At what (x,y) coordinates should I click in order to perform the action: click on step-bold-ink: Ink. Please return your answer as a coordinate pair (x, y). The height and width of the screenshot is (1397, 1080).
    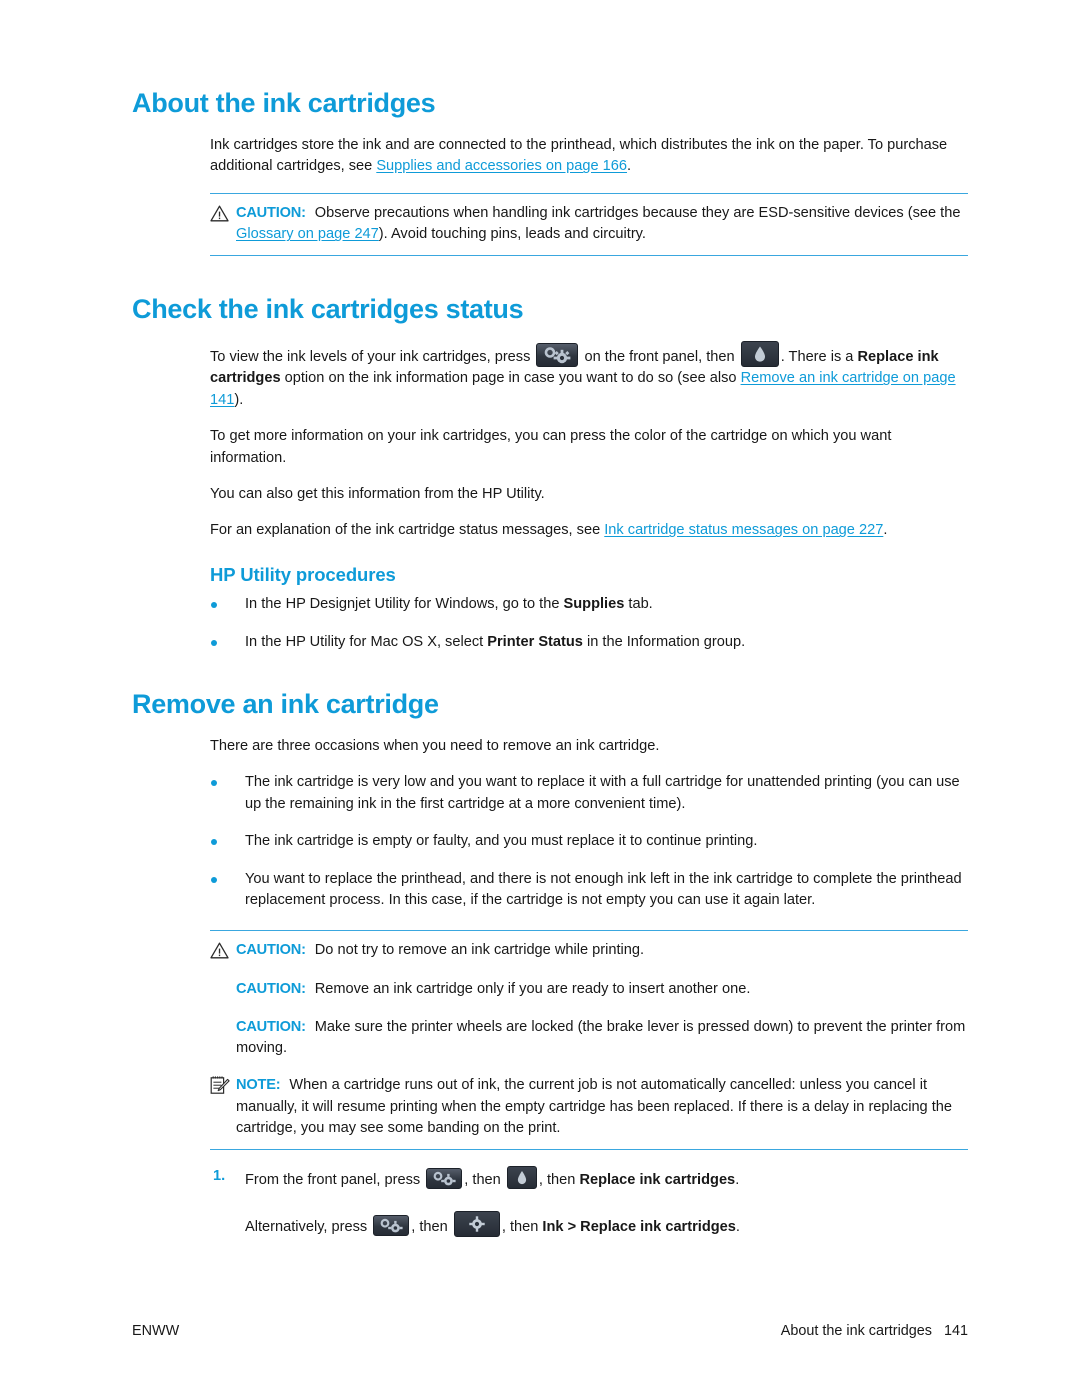
    Looking at the image, I should click on (553, 1227).